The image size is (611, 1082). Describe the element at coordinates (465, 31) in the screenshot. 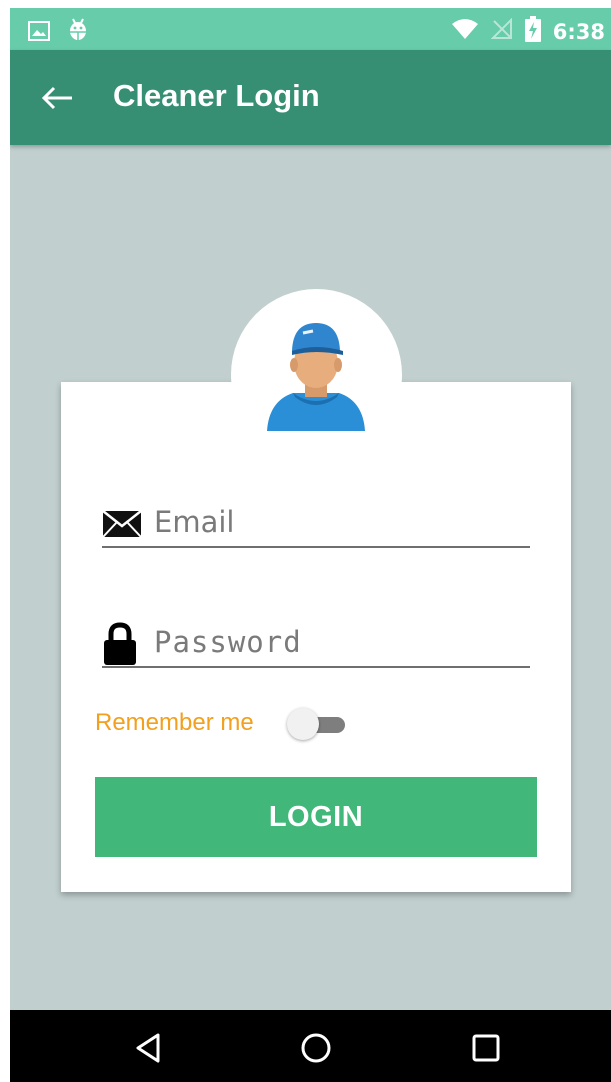

I see `wifi-icon` at that location.